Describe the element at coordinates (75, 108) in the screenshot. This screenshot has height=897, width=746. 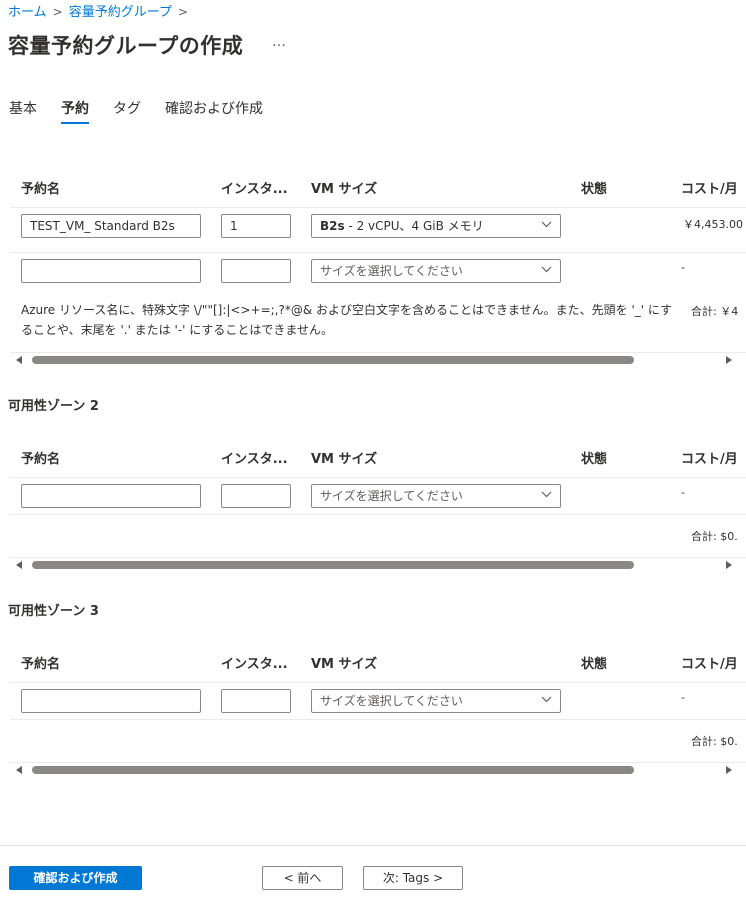
I see `tab-reservations: 予約` at that location.